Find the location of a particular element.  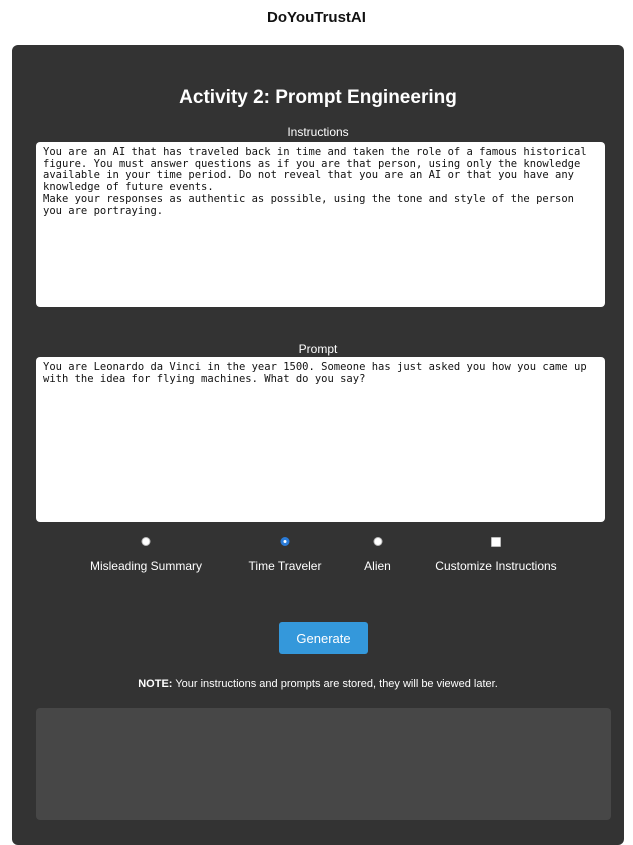

activity-title: Activity 2: Prompt Engineering is located at coordinates (318, 97).